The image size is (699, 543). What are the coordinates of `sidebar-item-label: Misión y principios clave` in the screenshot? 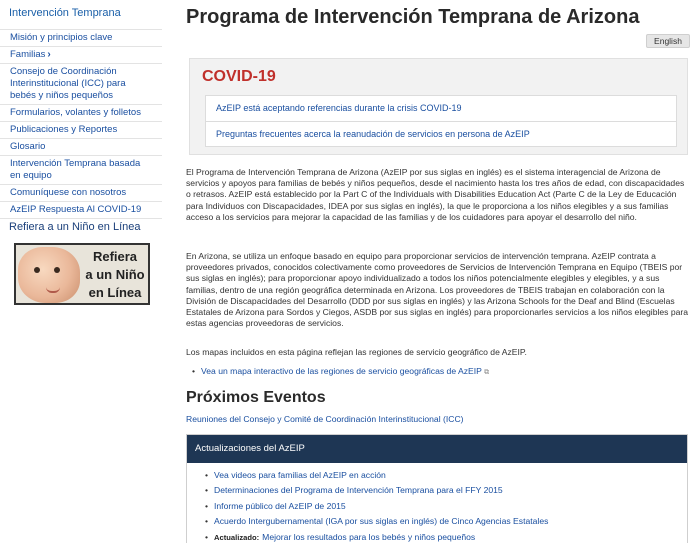 It's located at (61, 37).